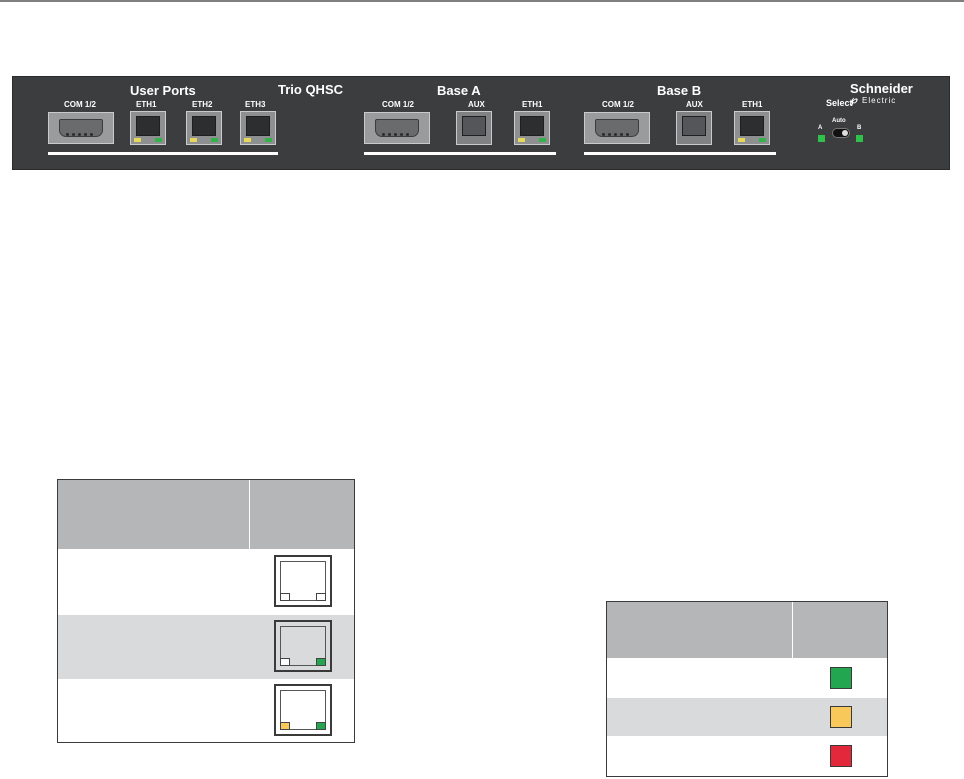  What do you see at coordinates (694, 128) in the screenshot?
I see `base-b-aux-port` at bounding box center [694, 128].